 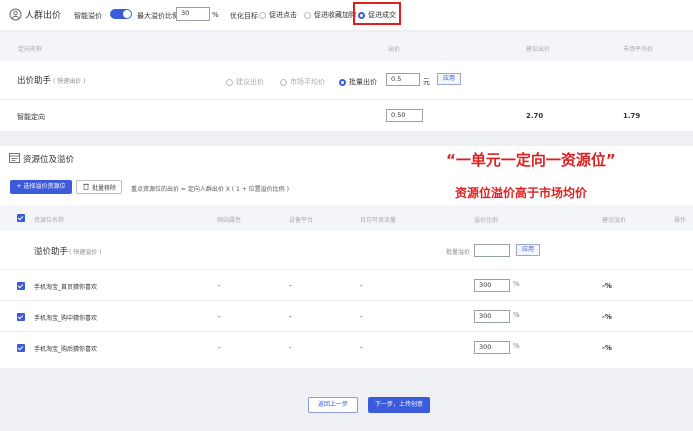 What do you see at coordinates (346, 47) in the screenshot?
I see `bid-table-header: 定向名称 出价 建议出价 市场平均价` at bounding box center [346, 47].